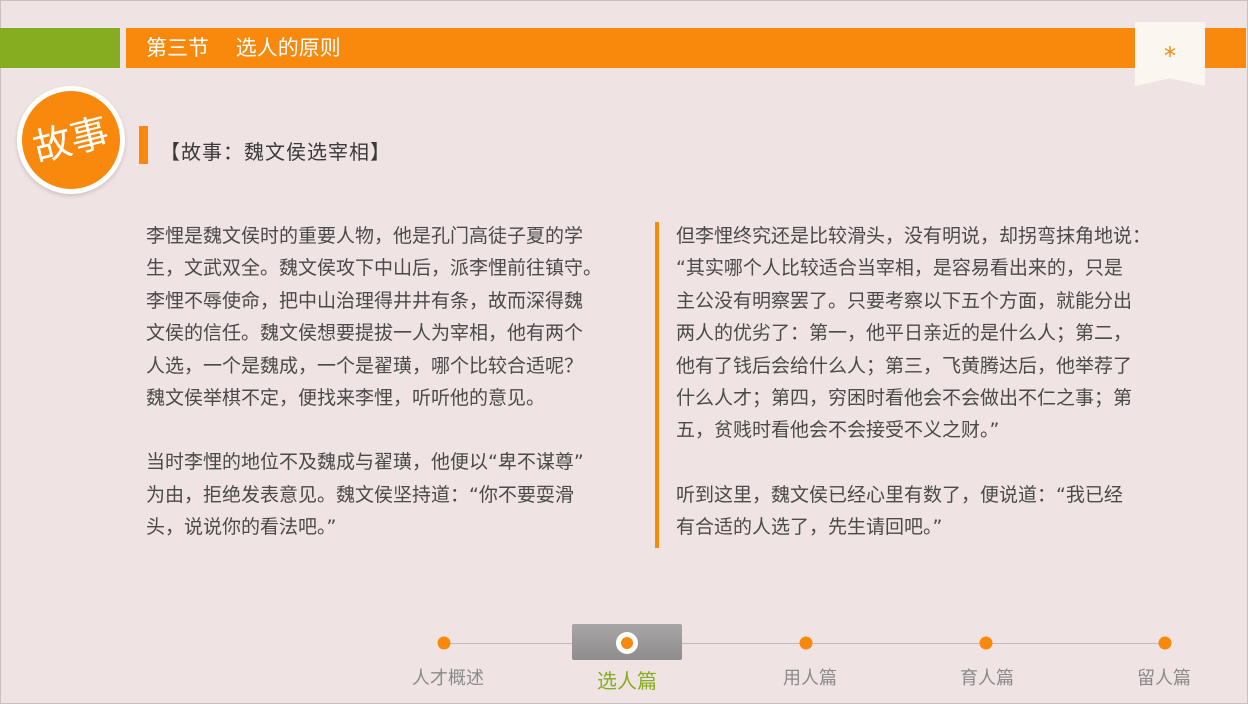 This screenshot has width=1248, height=704. I want to click on text-line: 两人的优劣了：第一，他平日亲近的是什么人；第二，, so click(904, 333).